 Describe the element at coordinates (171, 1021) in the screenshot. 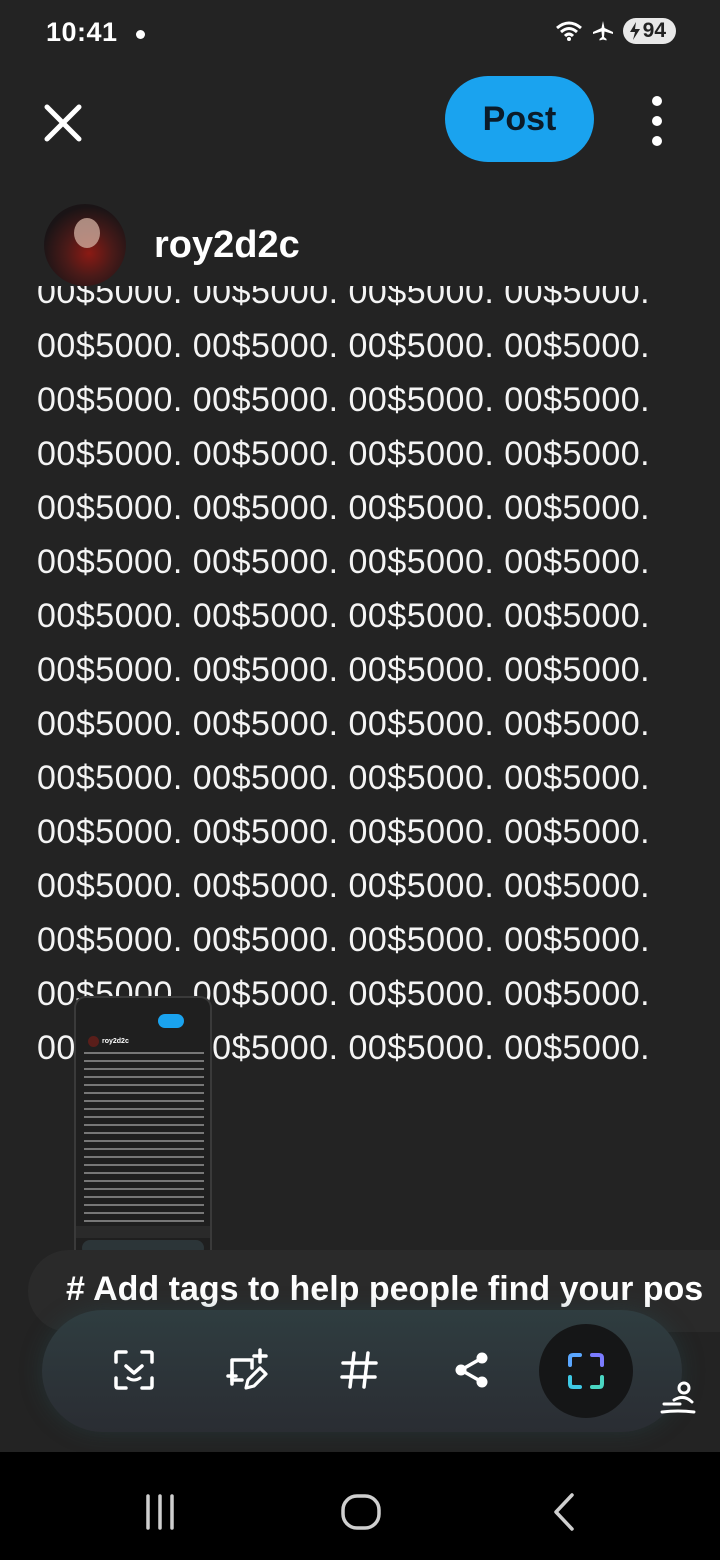

I see `thumb-post-button` at that location.